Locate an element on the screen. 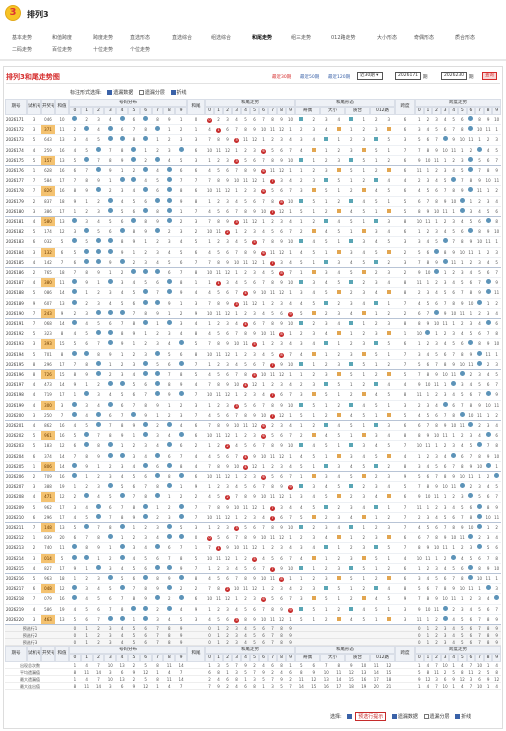 Image resolution: width=506 pixels, height=731 pixels. forecast-row: 预选行2 0 1 2 3 4 5 6 7 8 9 0 1 2 3 4 5 6 7 8 9 0 1 2 3 4 5 6 7 8 9 is located at coordinates (253, 635).